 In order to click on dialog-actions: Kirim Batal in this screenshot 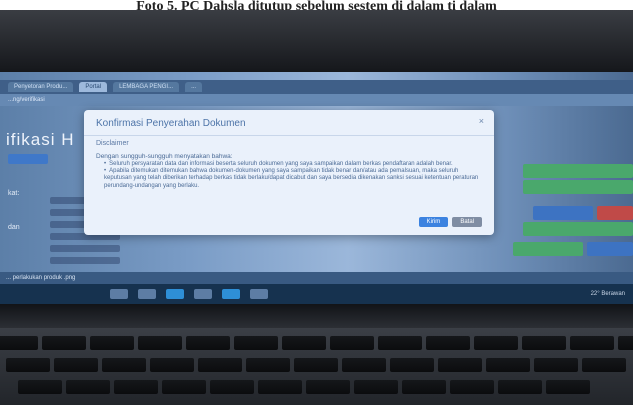, I will do `click(450, 222)`.